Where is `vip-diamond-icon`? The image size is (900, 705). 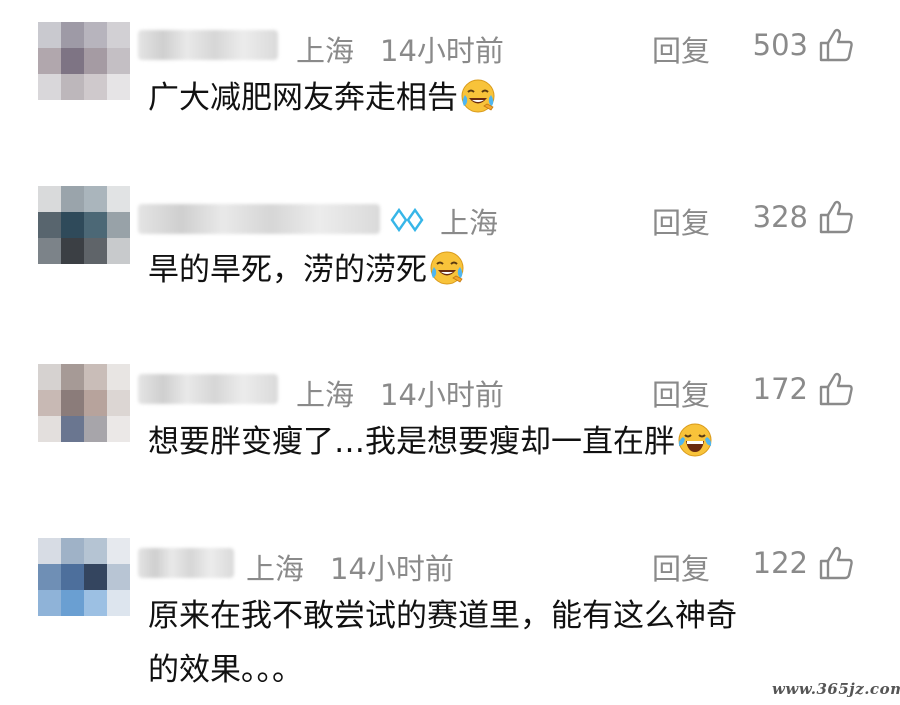 vip-diamond-icon is located at coordinates (407, 220).